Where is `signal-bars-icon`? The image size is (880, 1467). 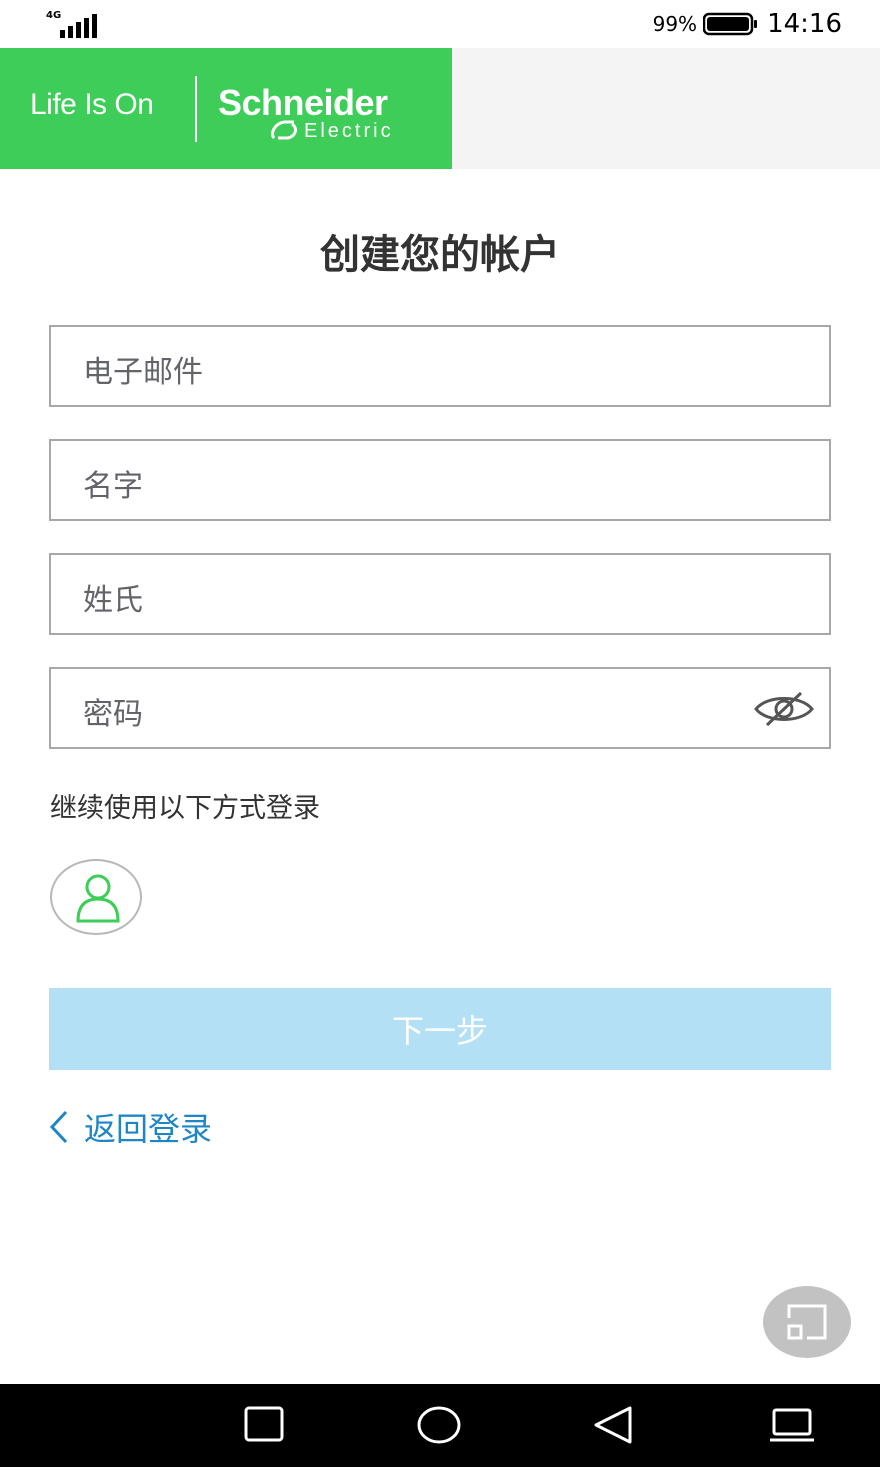 signal-bars-icon is located at coordinates (78, 26).